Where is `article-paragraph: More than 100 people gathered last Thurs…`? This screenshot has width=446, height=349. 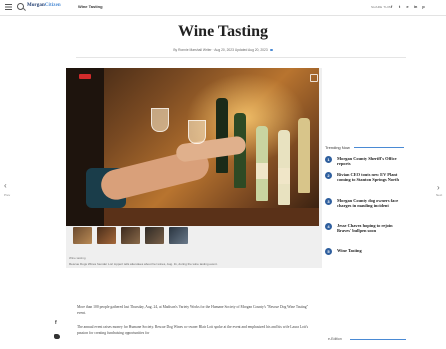 article-paragraph: More than 100 people gathered last Thurs… is located at coordinates (193, 310).